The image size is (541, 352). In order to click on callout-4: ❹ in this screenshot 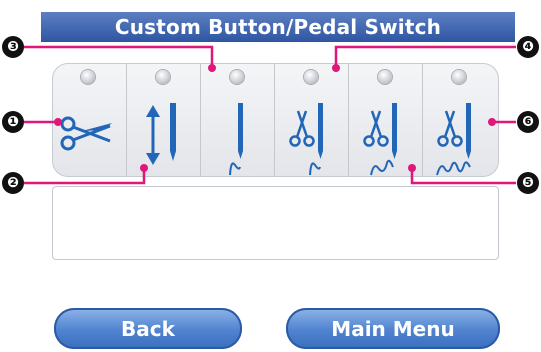, I will do `click(528, 47)`.